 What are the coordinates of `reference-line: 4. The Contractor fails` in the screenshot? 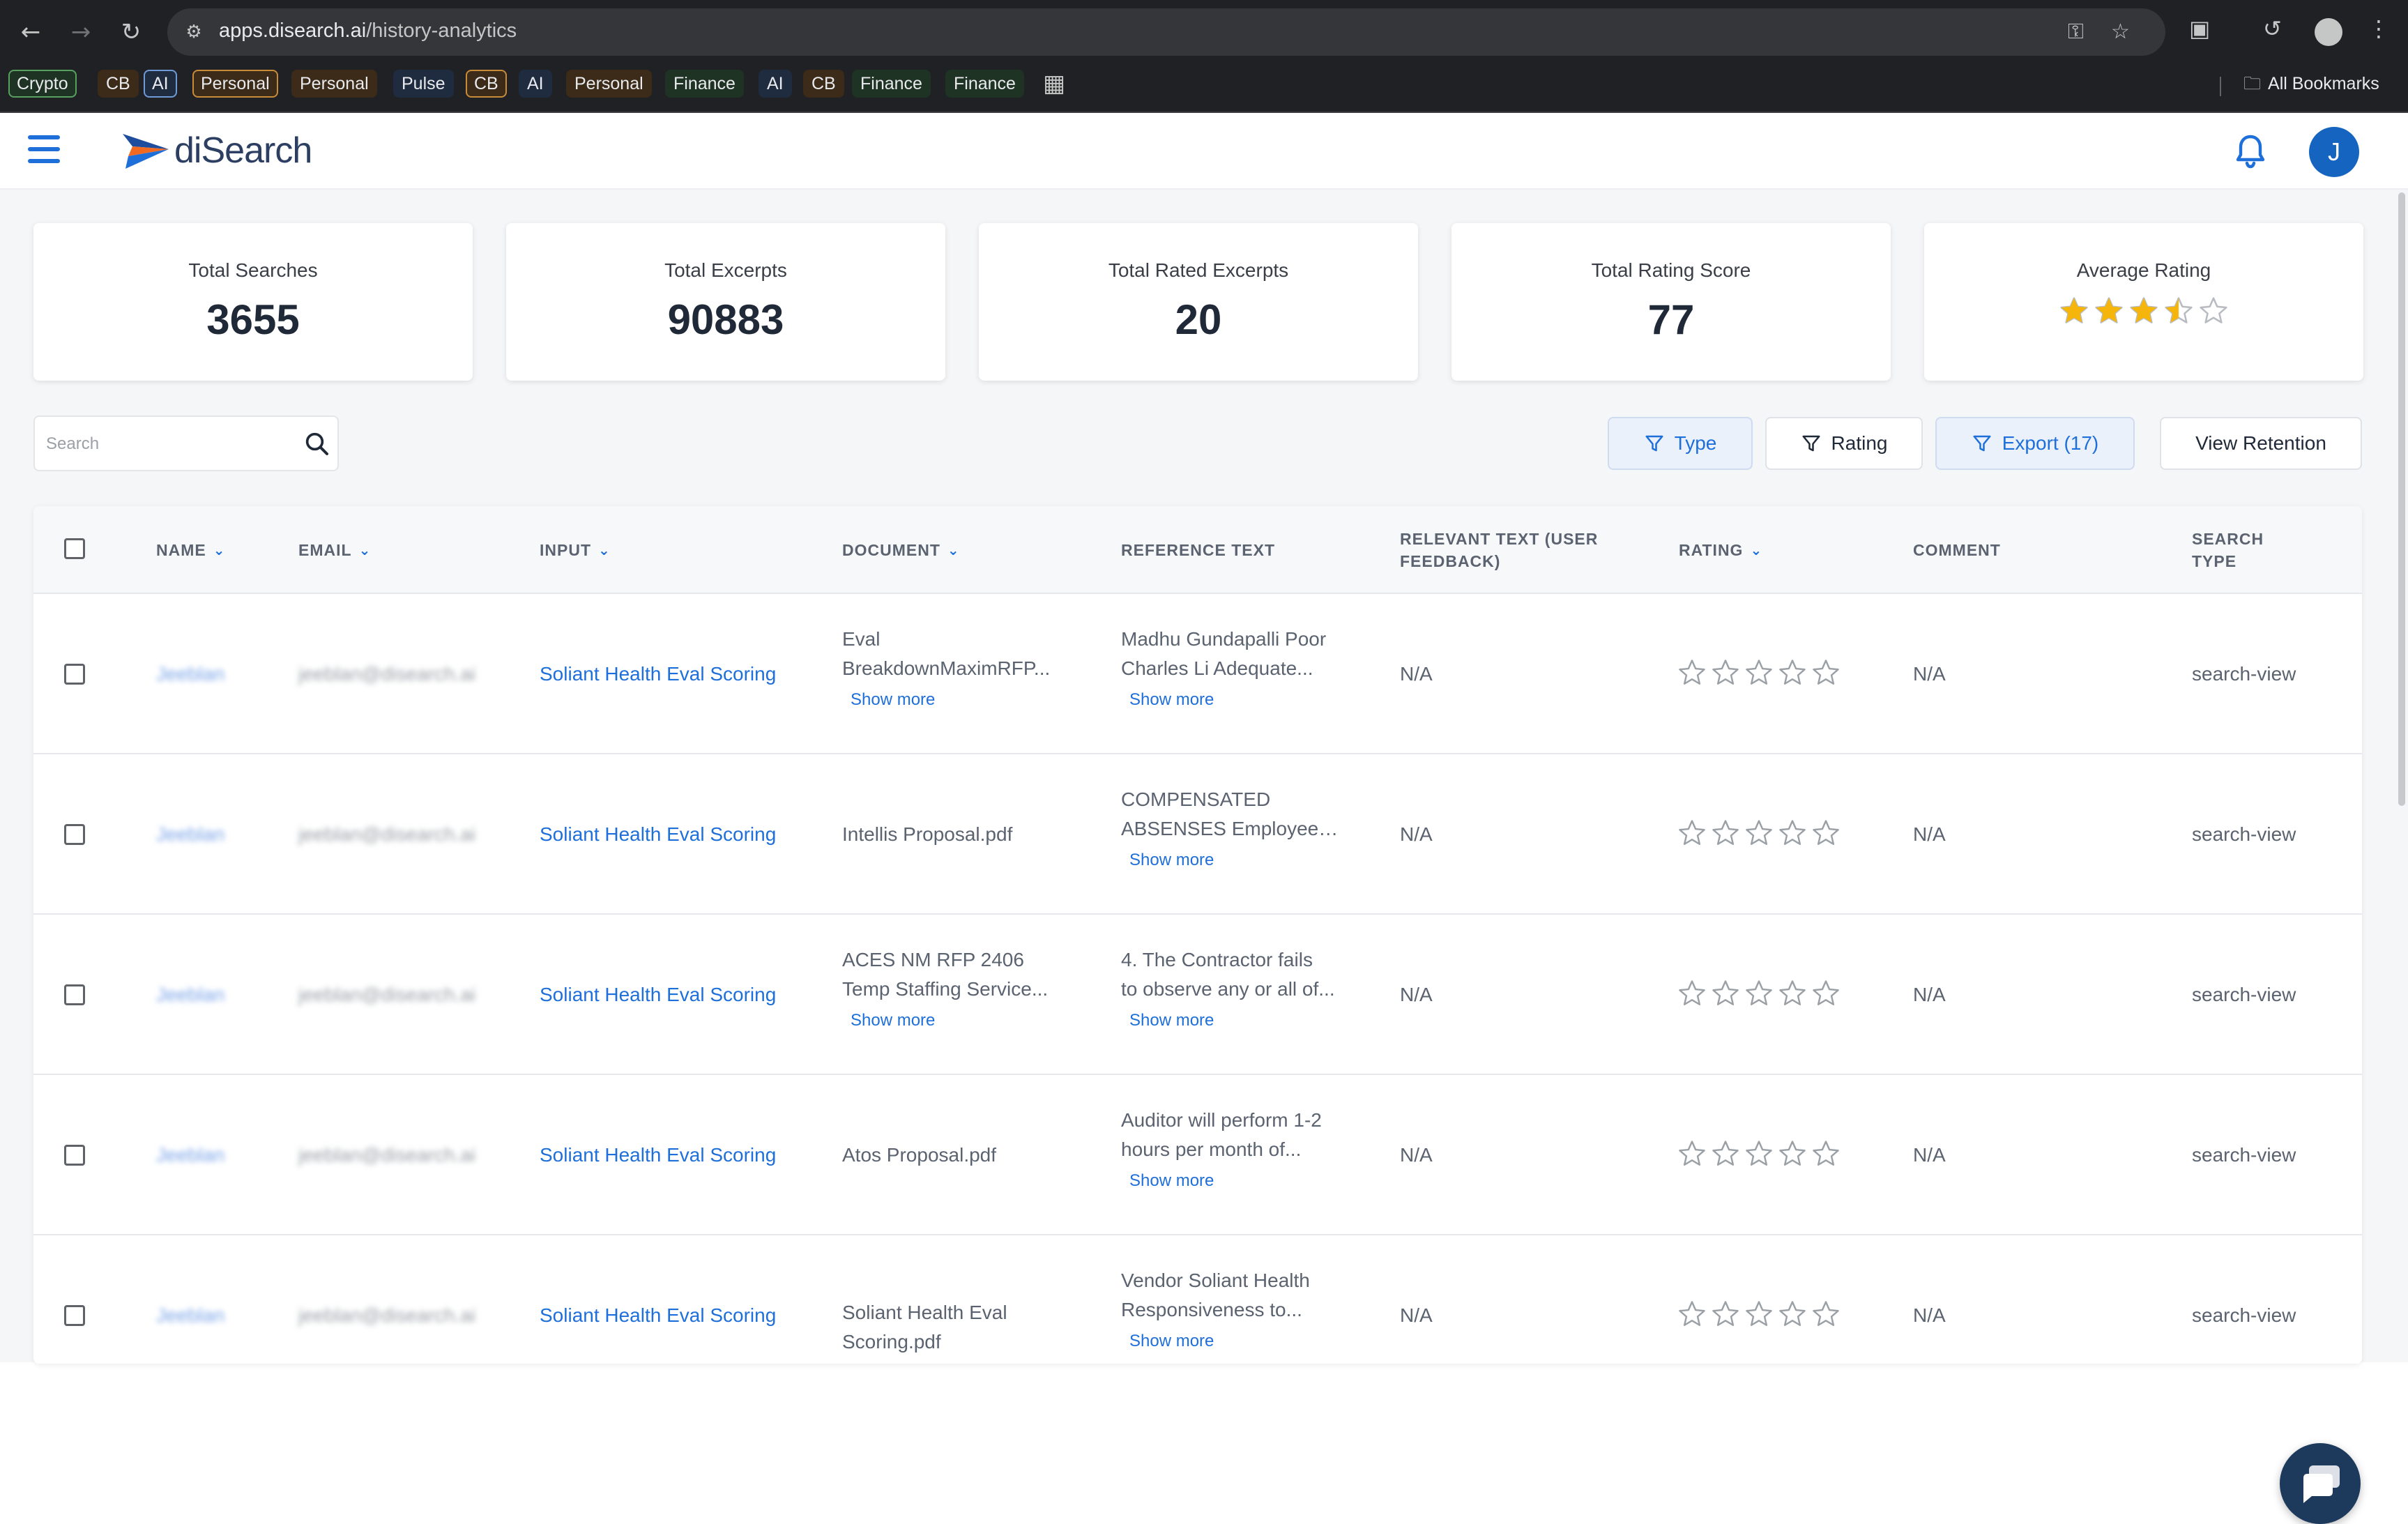 It's located at (1217, 960).